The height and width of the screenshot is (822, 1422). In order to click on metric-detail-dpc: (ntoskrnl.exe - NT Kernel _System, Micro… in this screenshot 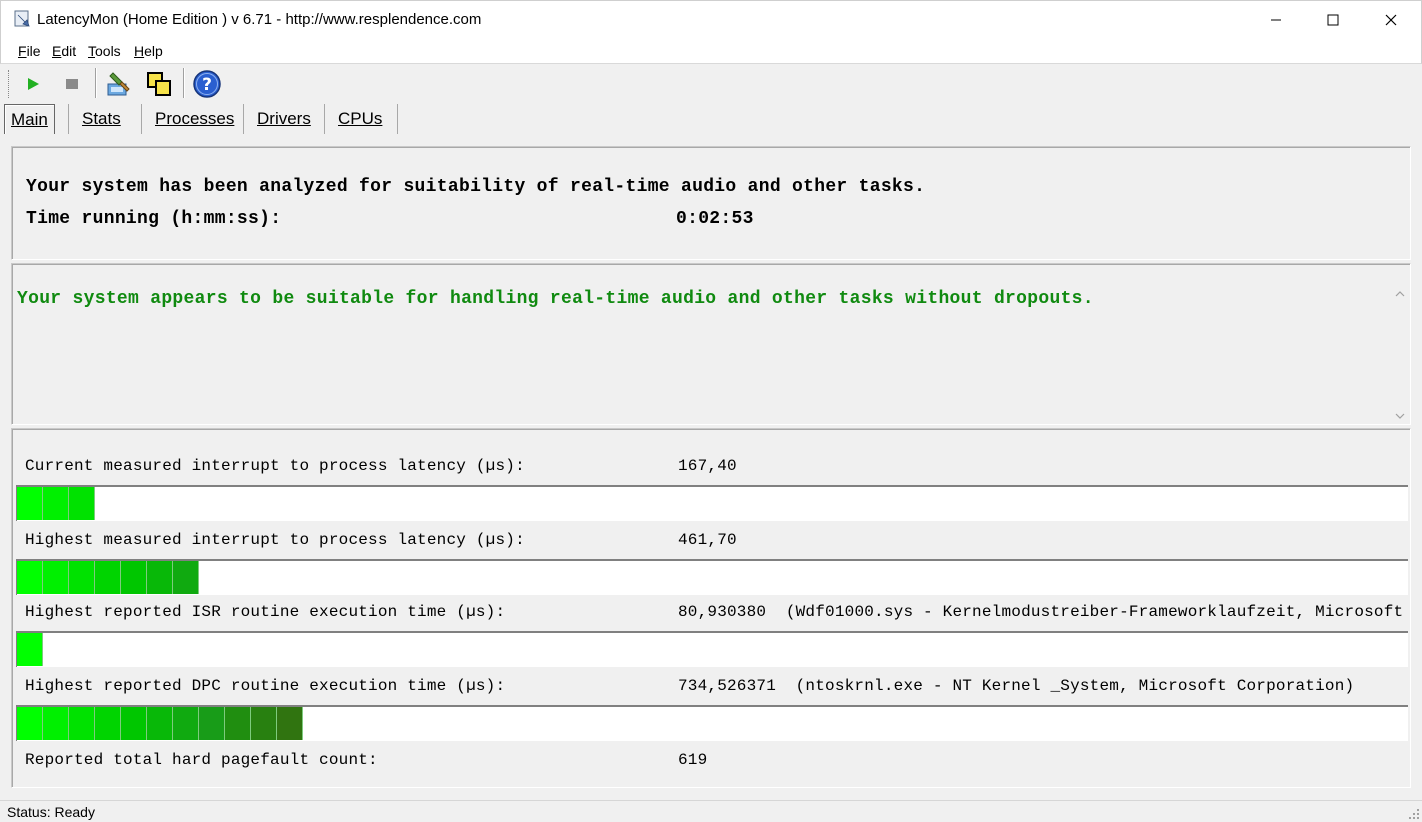, I will do `click(1075, 686)`.